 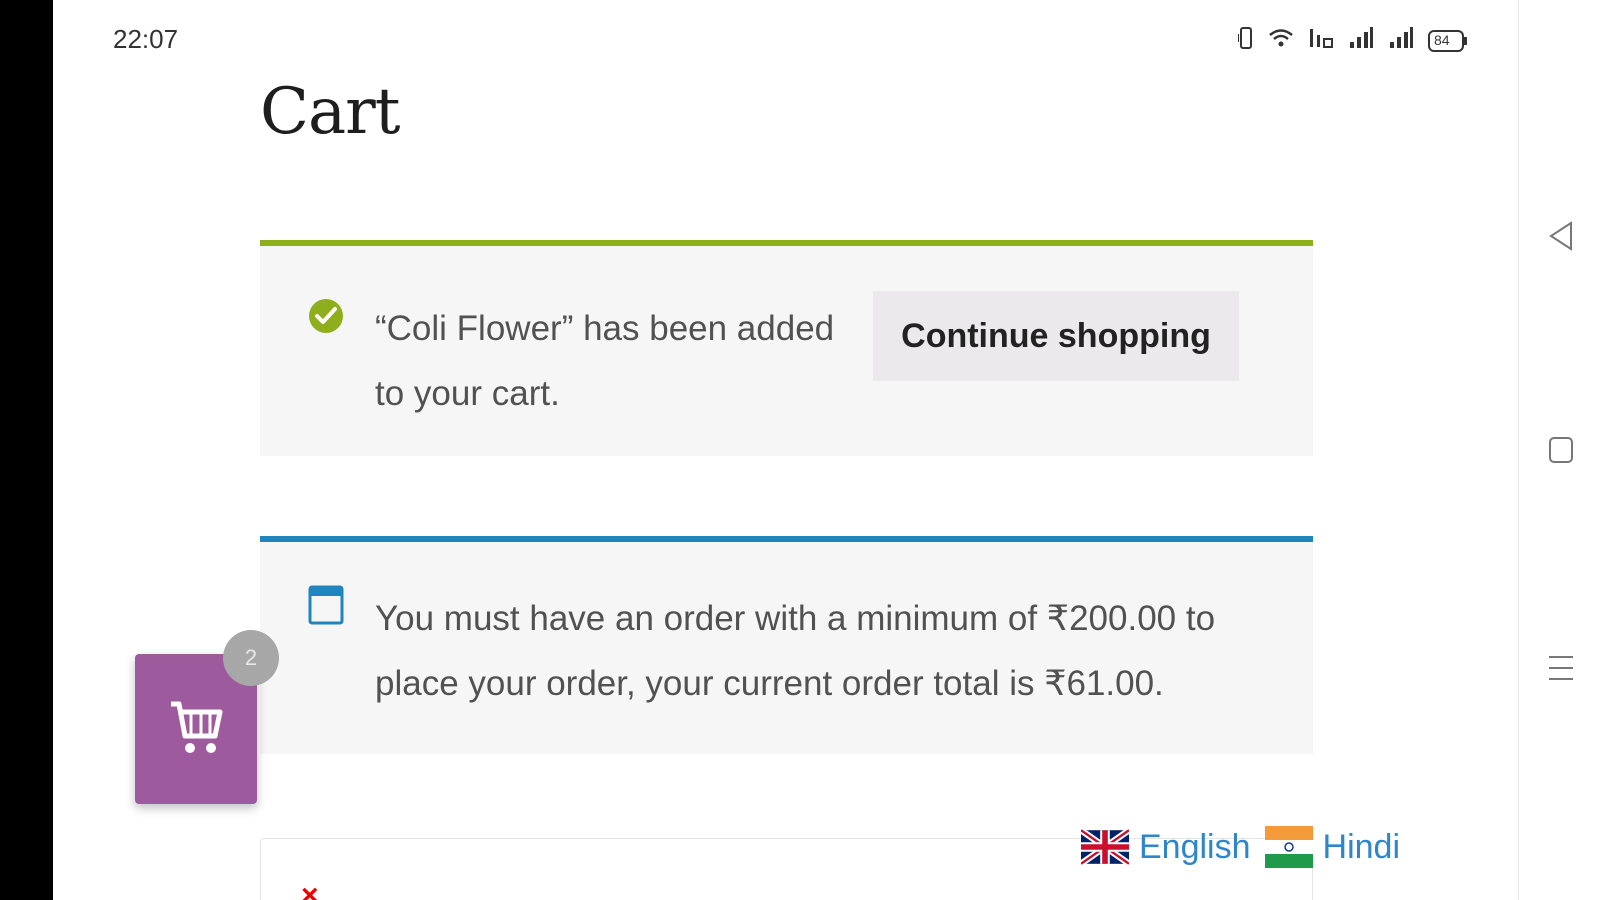 I want to click on volte-icon, so click(x=1321, y=40).